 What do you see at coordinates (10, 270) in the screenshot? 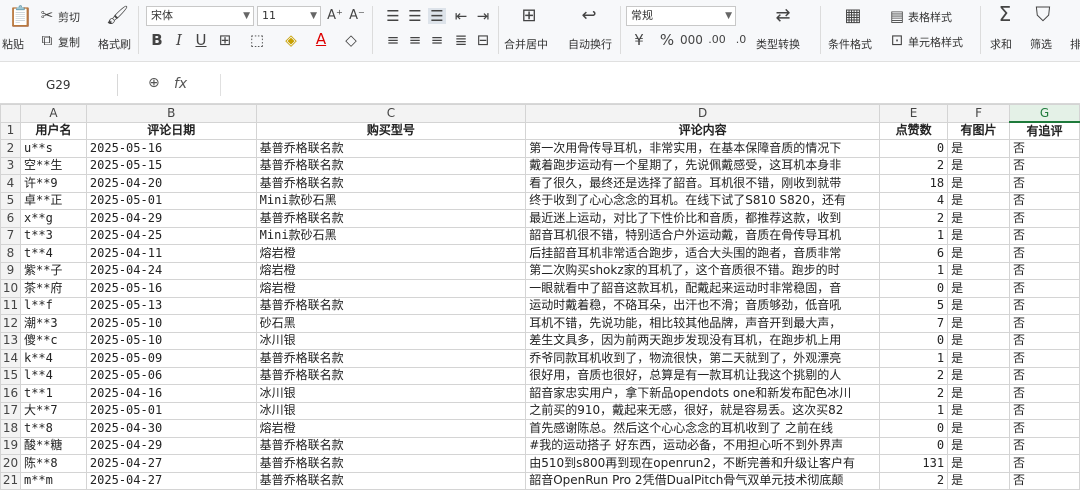
I see `row-header: 9` at bounding box center [10, 270].